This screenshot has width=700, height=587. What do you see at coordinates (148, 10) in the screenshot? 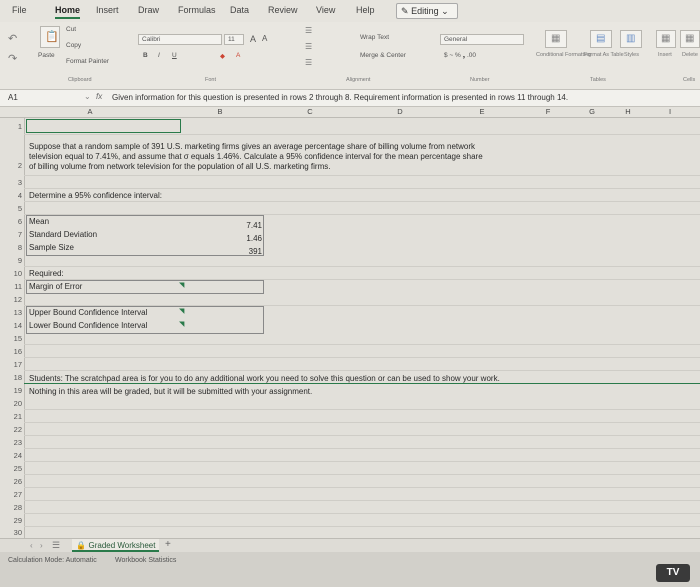
I see `tab-draw: Draw` at bounding box center [148, 10].